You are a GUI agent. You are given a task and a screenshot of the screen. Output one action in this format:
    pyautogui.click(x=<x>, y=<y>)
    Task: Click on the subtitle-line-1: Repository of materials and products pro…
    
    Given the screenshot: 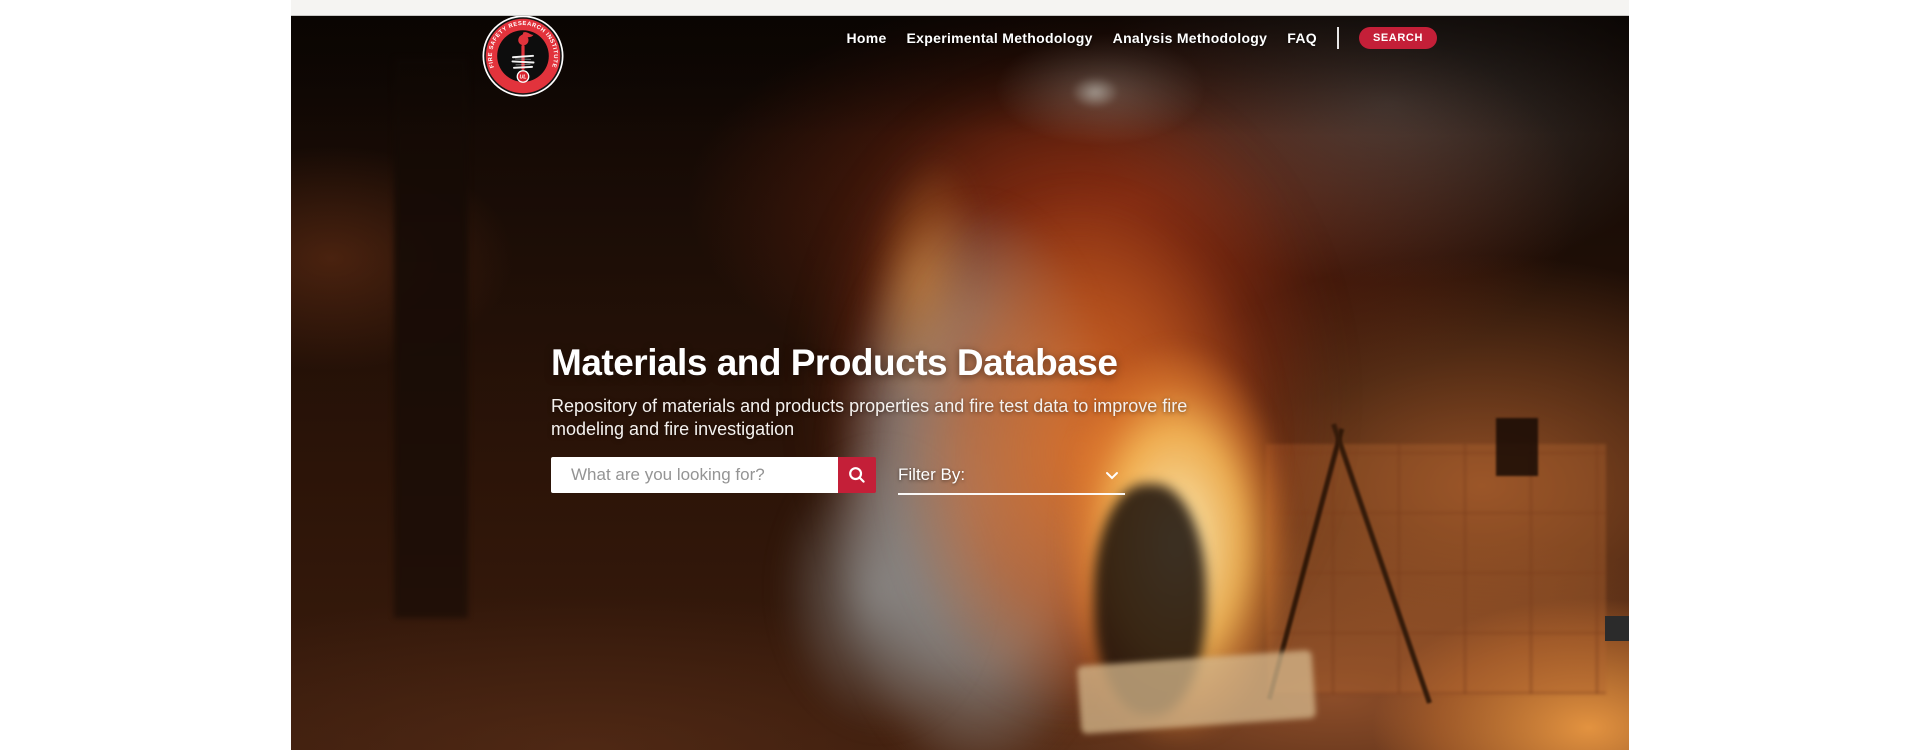 What is the action you would take?
    pyautogui.click(x=869, y=406)
    